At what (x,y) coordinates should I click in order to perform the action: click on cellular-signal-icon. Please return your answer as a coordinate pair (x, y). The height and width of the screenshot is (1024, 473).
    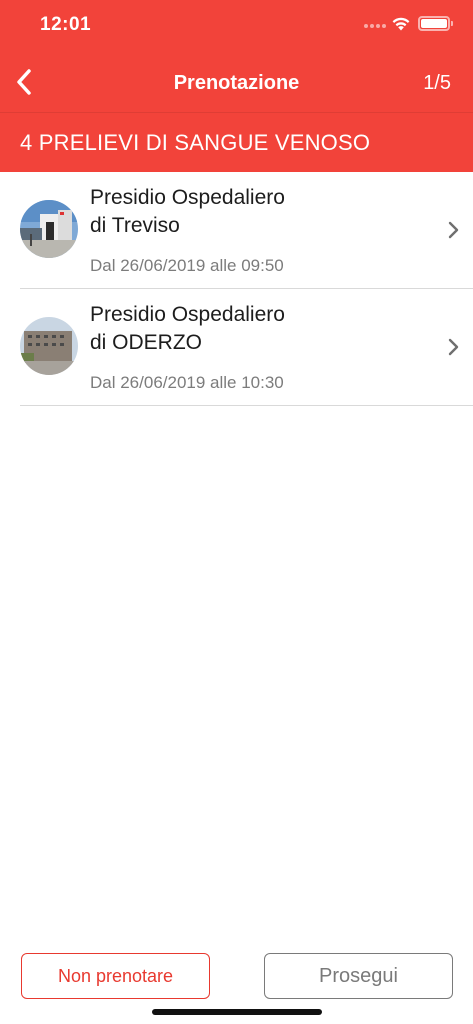
    Looking at the image, I should click on (375, 26).